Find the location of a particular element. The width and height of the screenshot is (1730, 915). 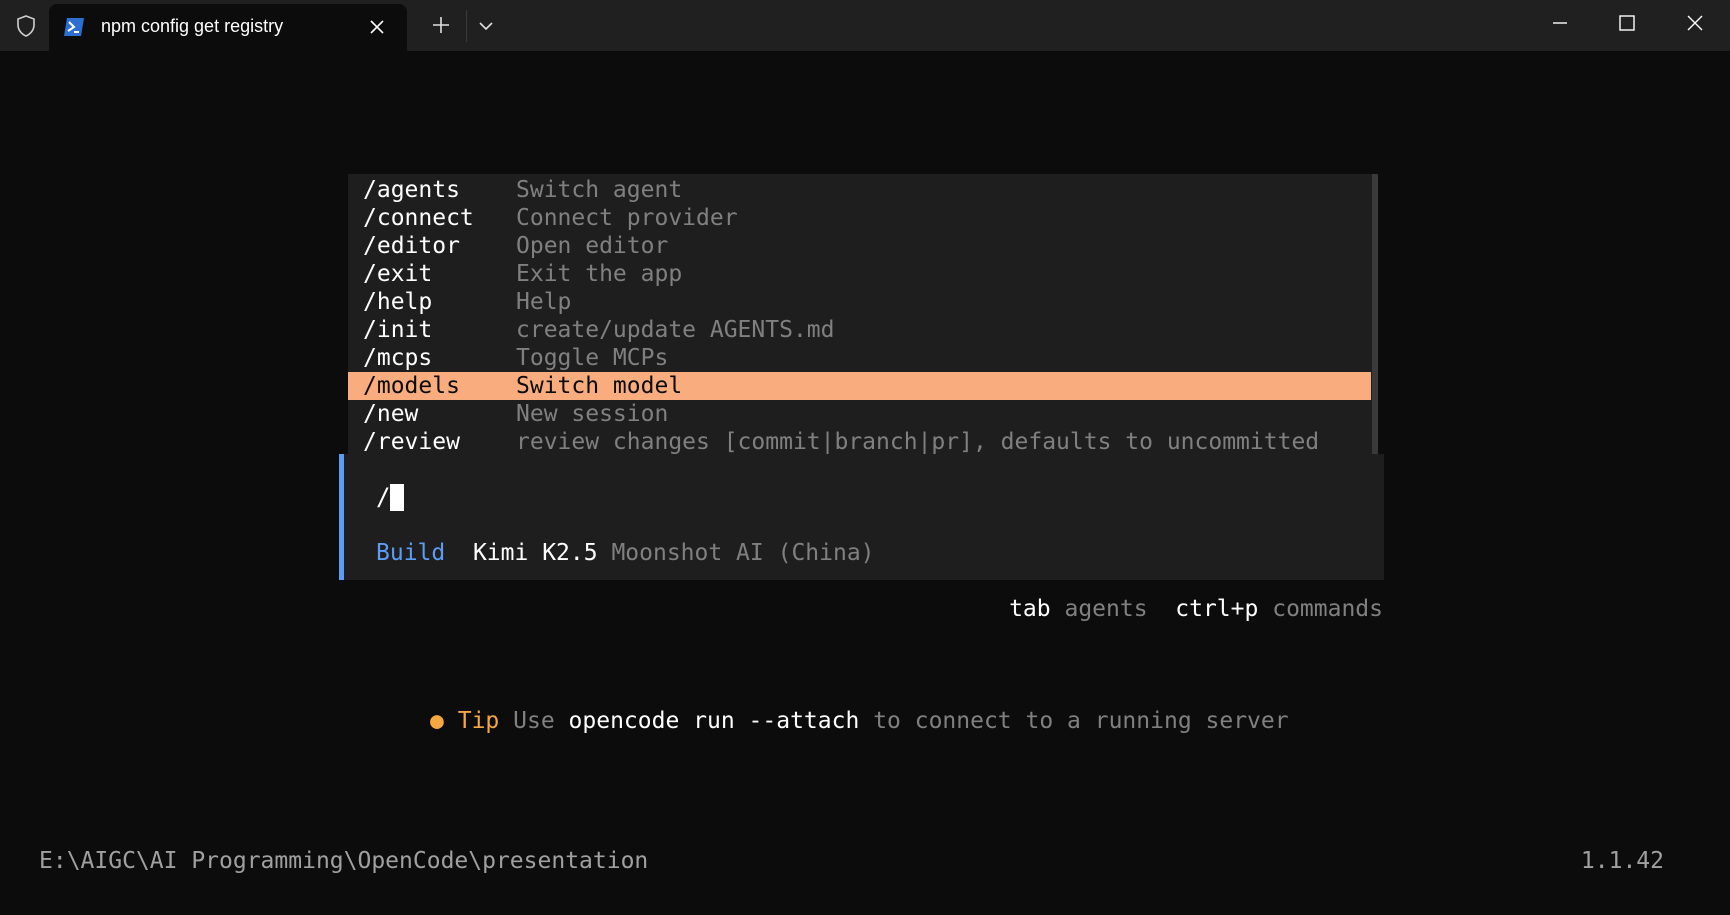

hint-agents: agents is located at coordinates (1106, 609).